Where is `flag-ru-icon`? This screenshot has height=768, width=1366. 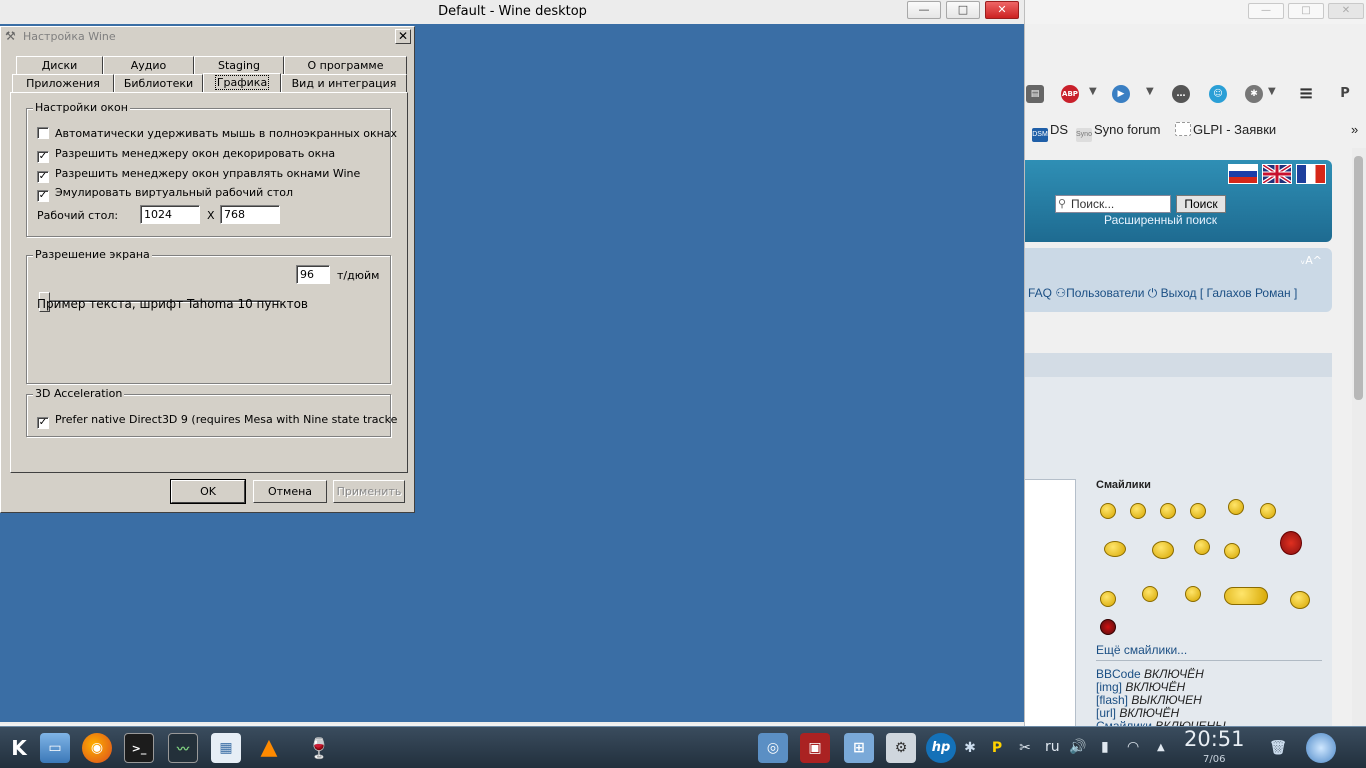 flag-ru-icon is located at coordinates (1243, 174).